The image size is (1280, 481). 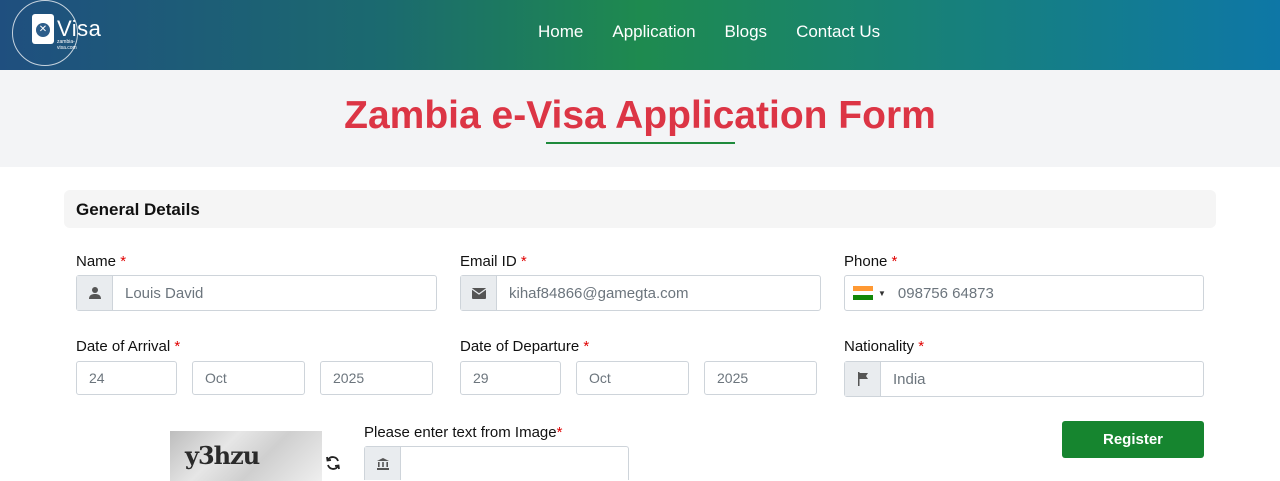 What do you see at coordinates (1133, 439) in the screenshot?
I see `register-button: Register` at bounding box center [1133, 439].